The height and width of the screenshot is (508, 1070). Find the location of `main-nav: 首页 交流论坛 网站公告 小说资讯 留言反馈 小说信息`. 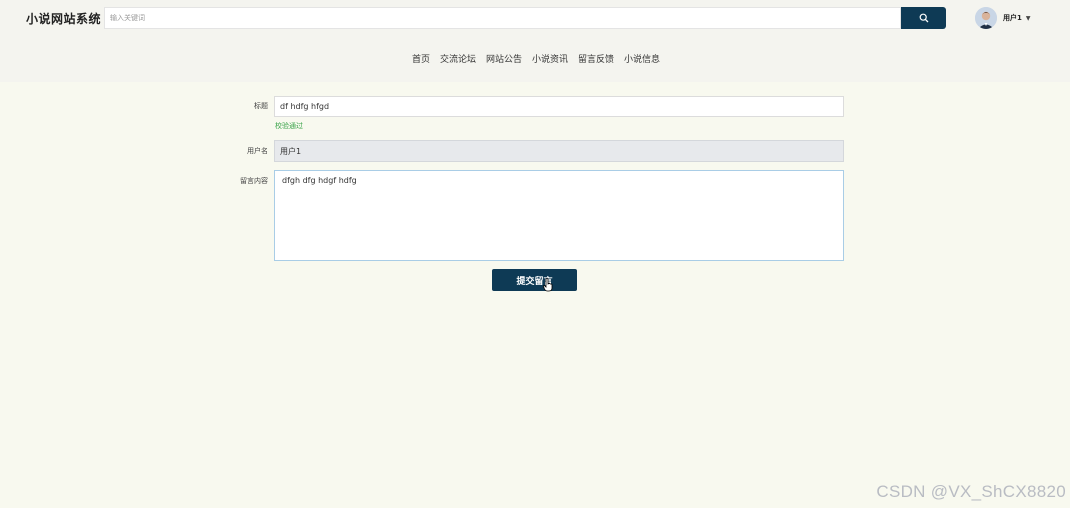

main-nav: 首页 交流论坛 网站公告 小说资讯 留言反馈 小说信息 is located at coordinates (535, 58).